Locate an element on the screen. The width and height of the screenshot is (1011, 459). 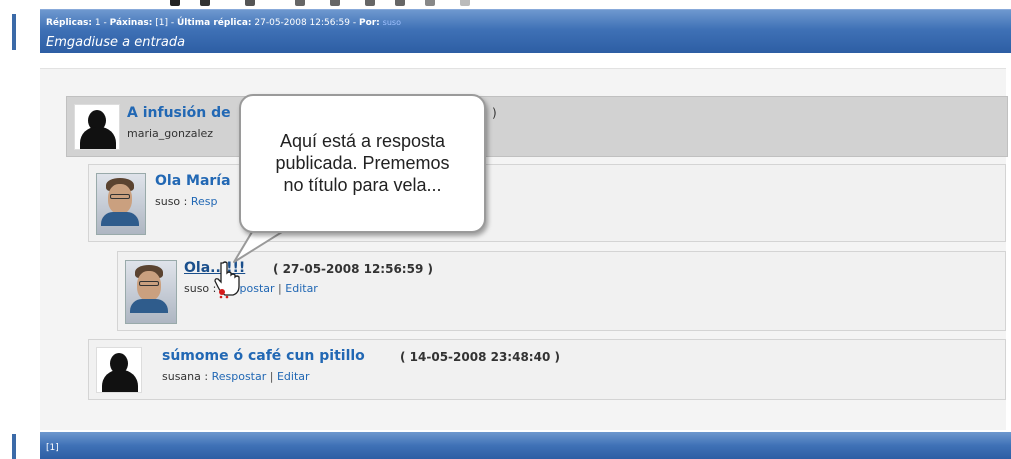
link-icon is located at coordinates (465, 3).